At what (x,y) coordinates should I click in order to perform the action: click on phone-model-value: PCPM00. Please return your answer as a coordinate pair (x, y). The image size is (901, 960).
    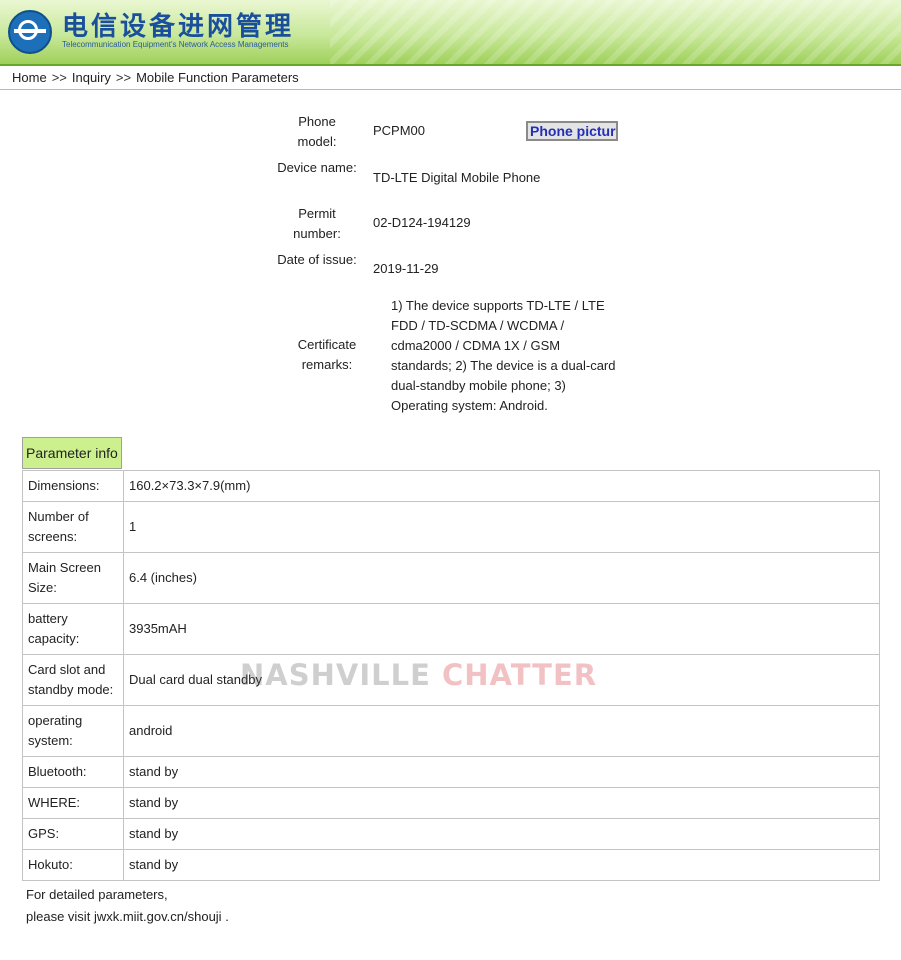
    Looking at the image, I should click on (399, 130).